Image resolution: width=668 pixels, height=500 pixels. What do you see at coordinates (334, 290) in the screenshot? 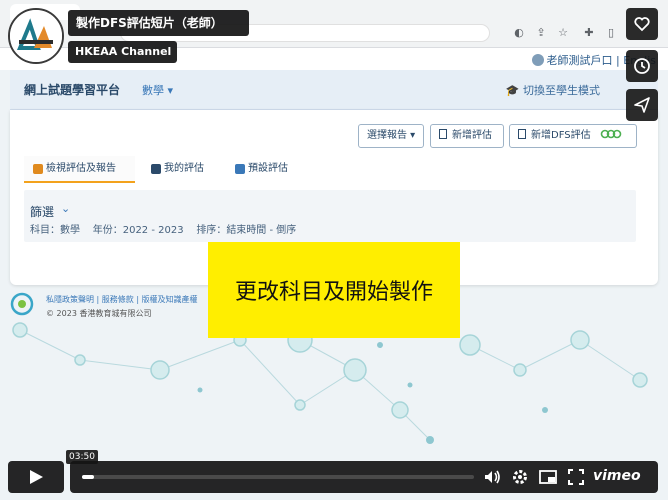
I see `video-caption: 更改科目及開始製作` at bounding box center [334, 290].